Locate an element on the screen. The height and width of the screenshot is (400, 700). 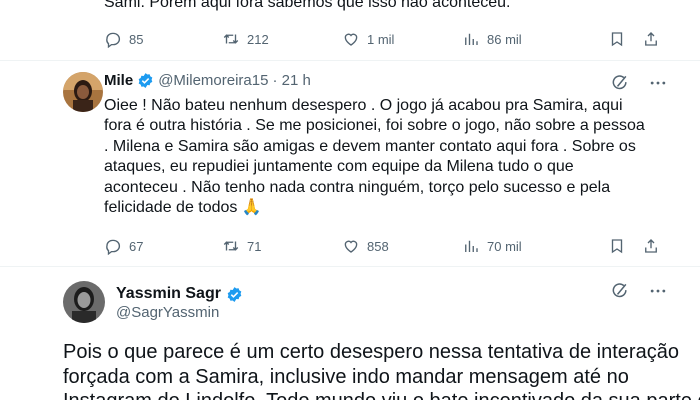
retweet-count: 71 is located at coordinates (254, 246).